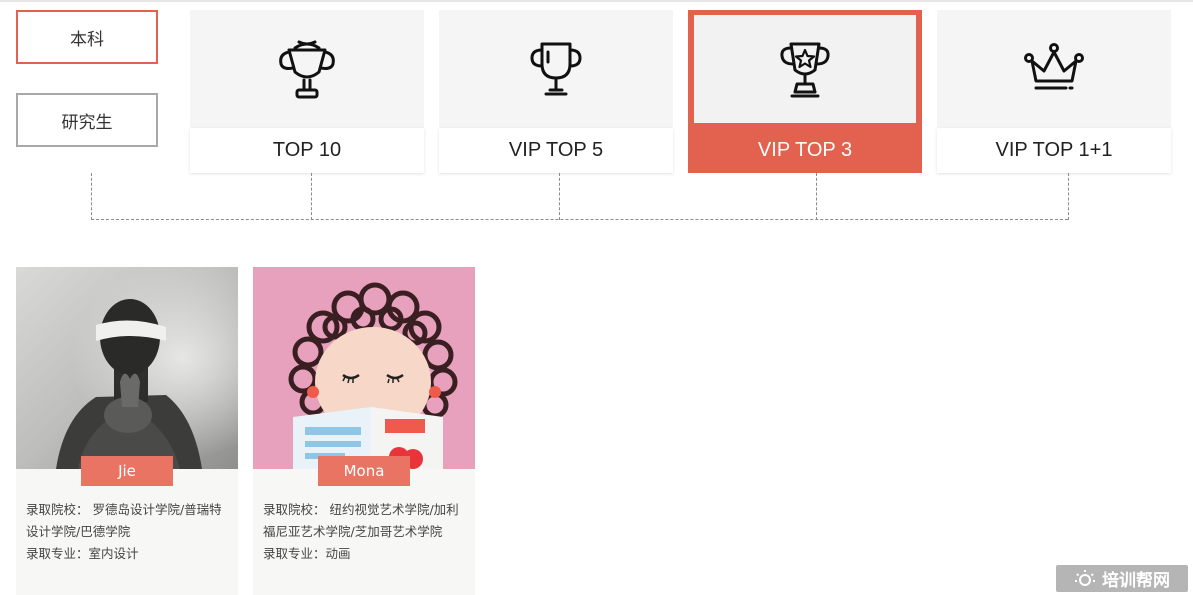 Image resolution: width=1193 pixels, height=595 pixels. What do you see at coordinates (596, 1) in the screenshot?
I see `top-divider` at bounding box center [596, 1].